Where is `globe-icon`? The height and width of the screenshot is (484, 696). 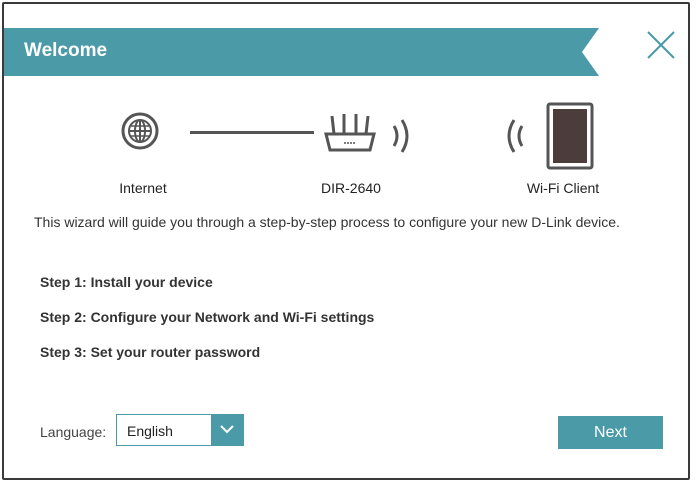 globe-icon is located at coordinates (140, 133).